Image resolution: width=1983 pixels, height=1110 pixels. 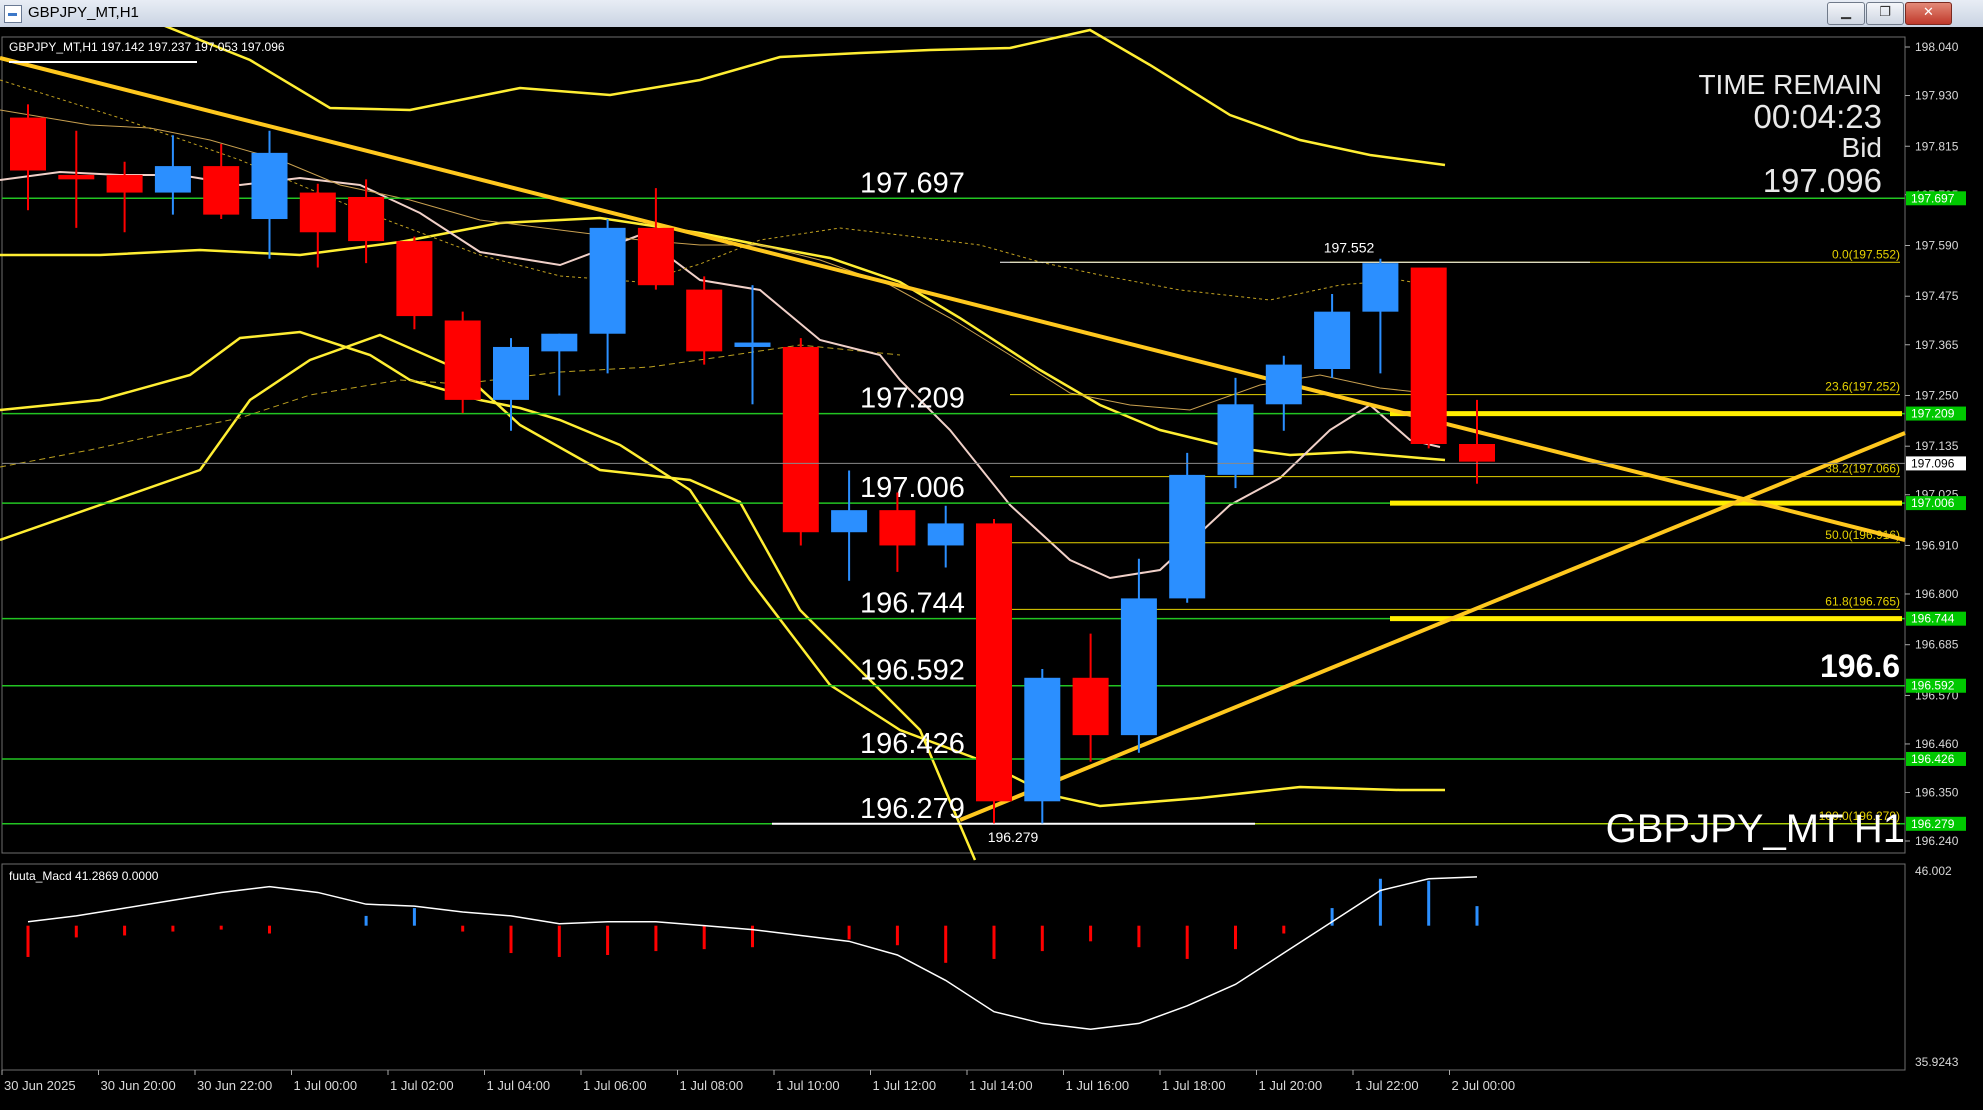 I want to click on caption-underline, so click(x=103, y=62).